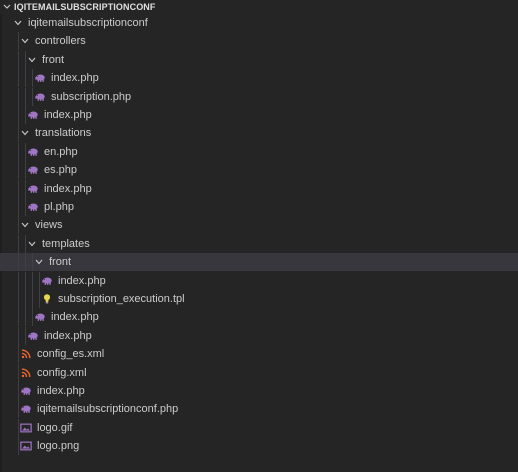 The height and width of the screenshot is (472, 518). I want to click on tree-item-label: iqitemailsubscriptionconf.php, so click(108, 409).